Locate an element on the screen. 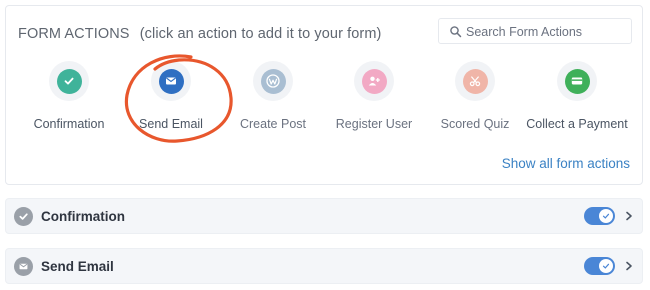 The image size is (650, 290). search-icon is located at coordinates (456, 32).